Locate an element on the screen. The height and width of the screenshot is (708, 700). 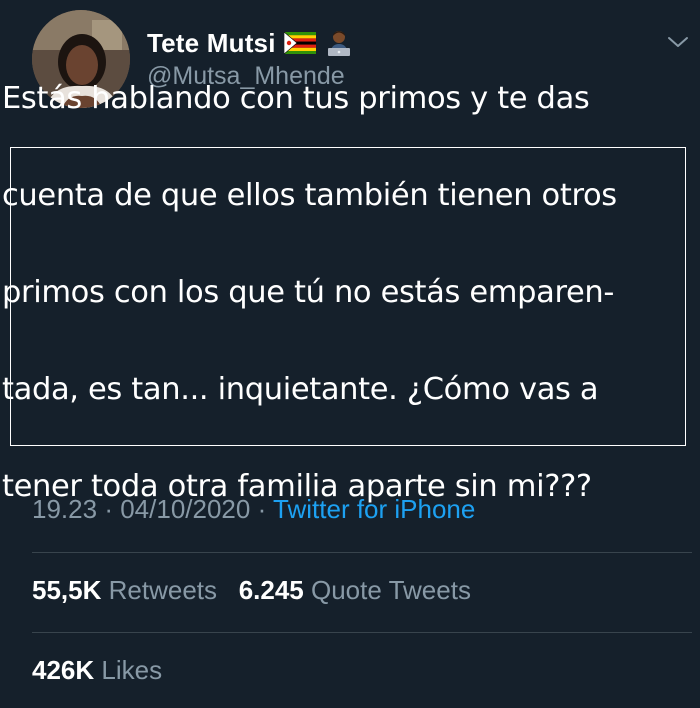
tweet-text-line: primos con los que tú no estás emparen- is located at coordinates (308, 292).